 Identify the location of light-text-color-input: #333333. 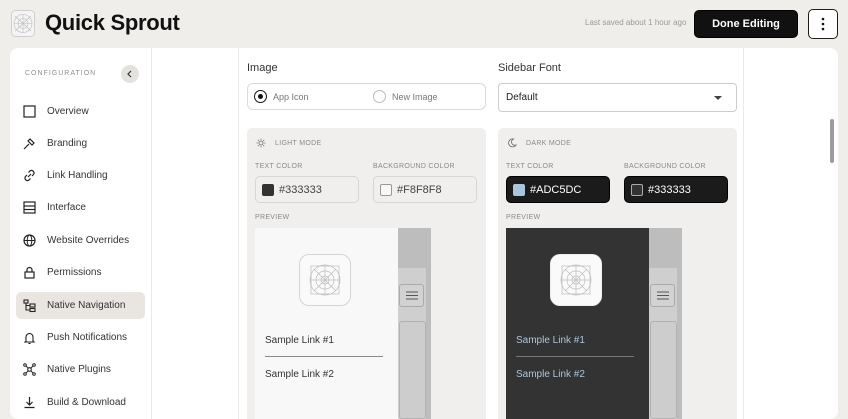
(307, 189).